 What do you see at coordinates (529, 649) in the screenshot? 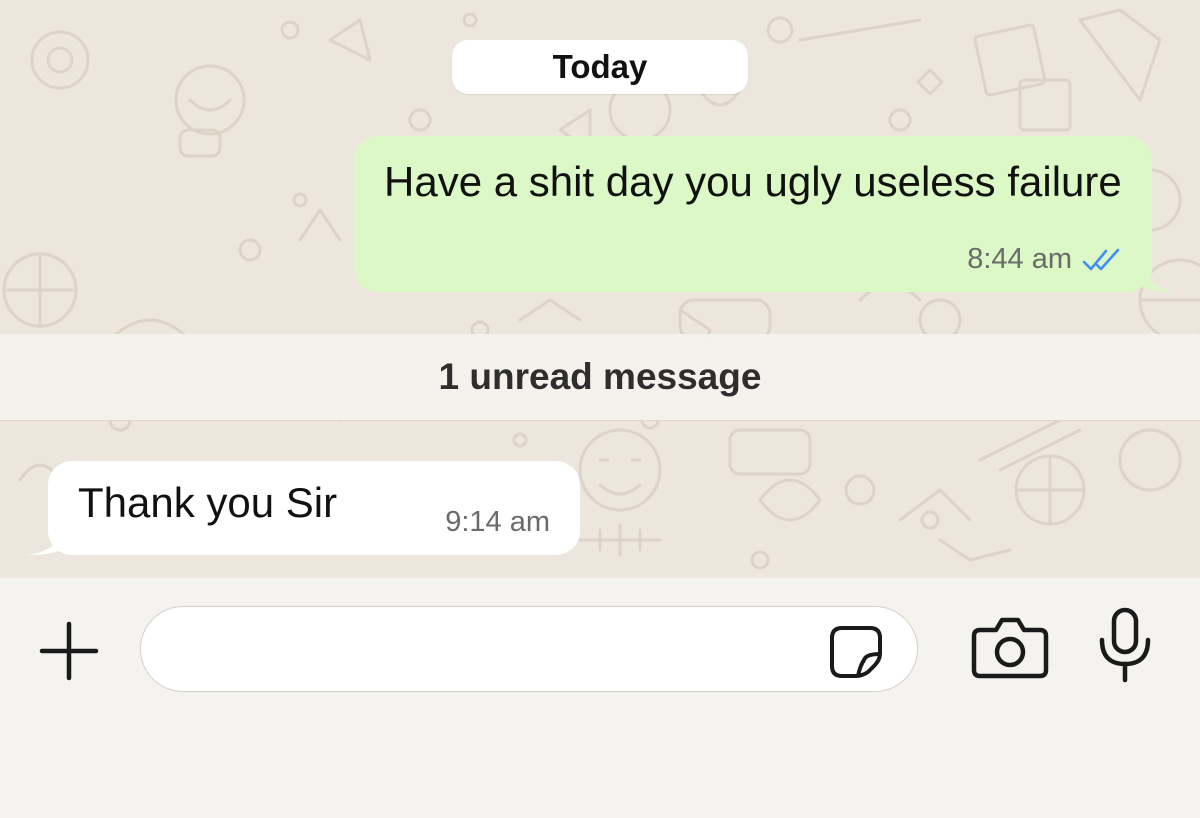
I see `message-input` at bounding box center [529, 649].